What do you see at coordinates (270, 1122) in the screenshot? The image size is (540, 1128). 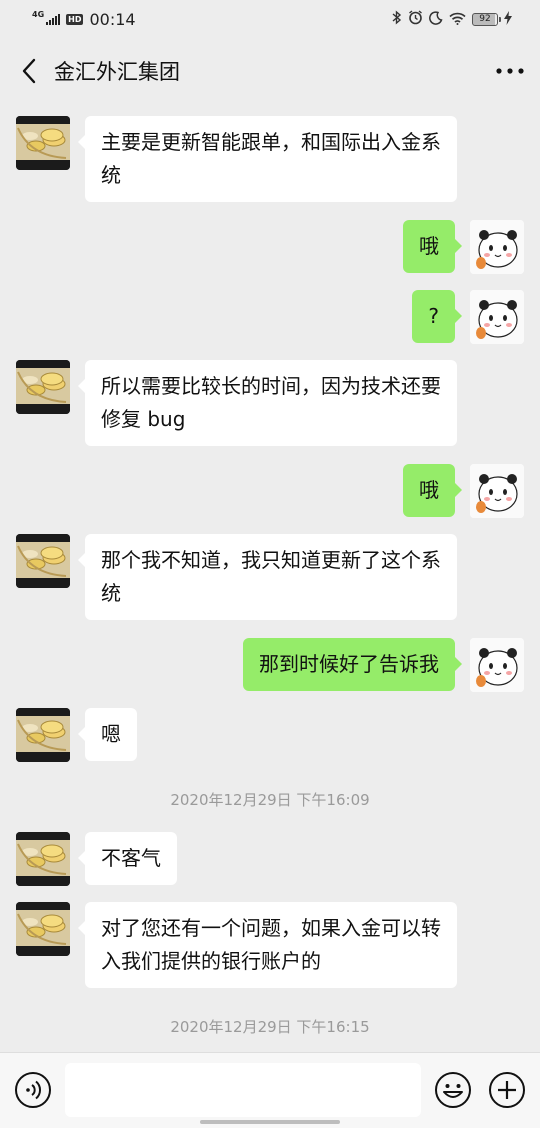 I see `home-indicator` at bounding box center [270, 1122].